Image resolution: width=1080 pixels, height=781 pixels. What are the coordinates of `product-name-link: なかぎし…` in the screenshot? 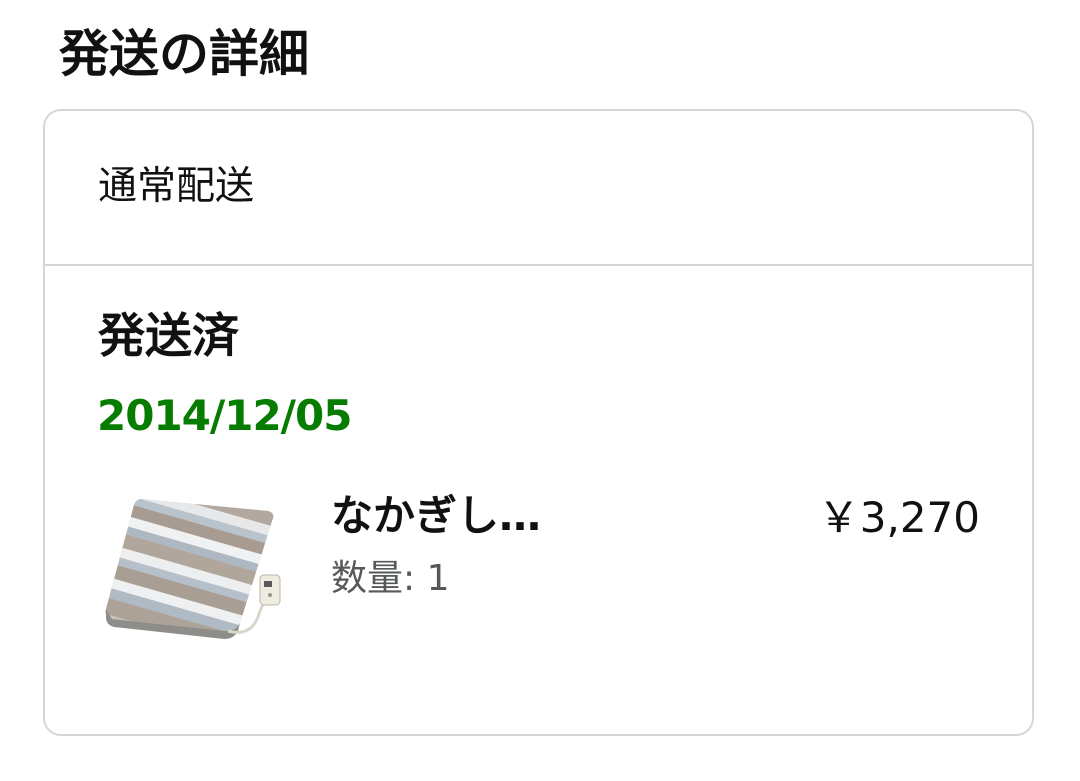 It's located at (436, 516).